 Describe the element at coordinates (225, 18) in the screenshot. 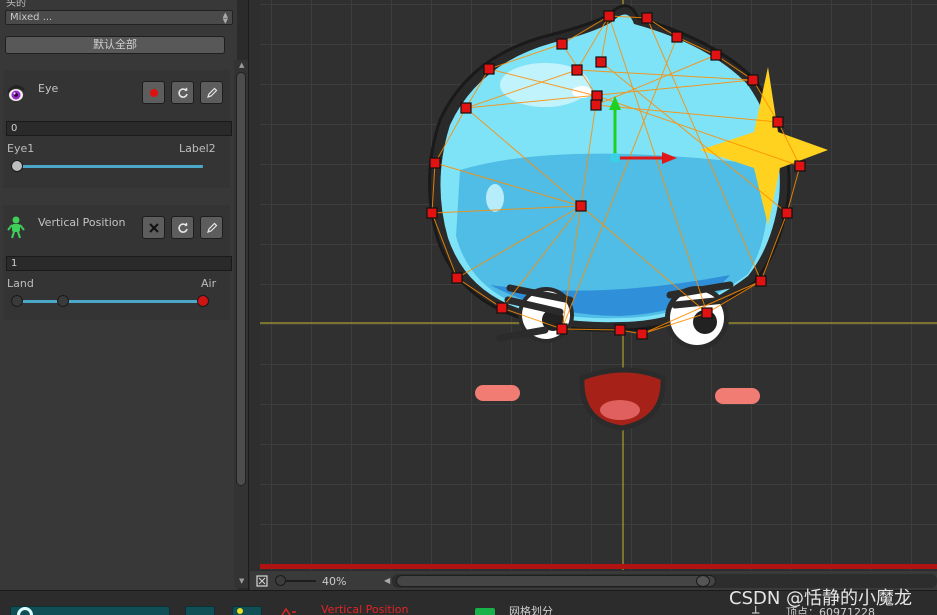

I see `updown-arrows-icon: ▲ ▼` at that location.